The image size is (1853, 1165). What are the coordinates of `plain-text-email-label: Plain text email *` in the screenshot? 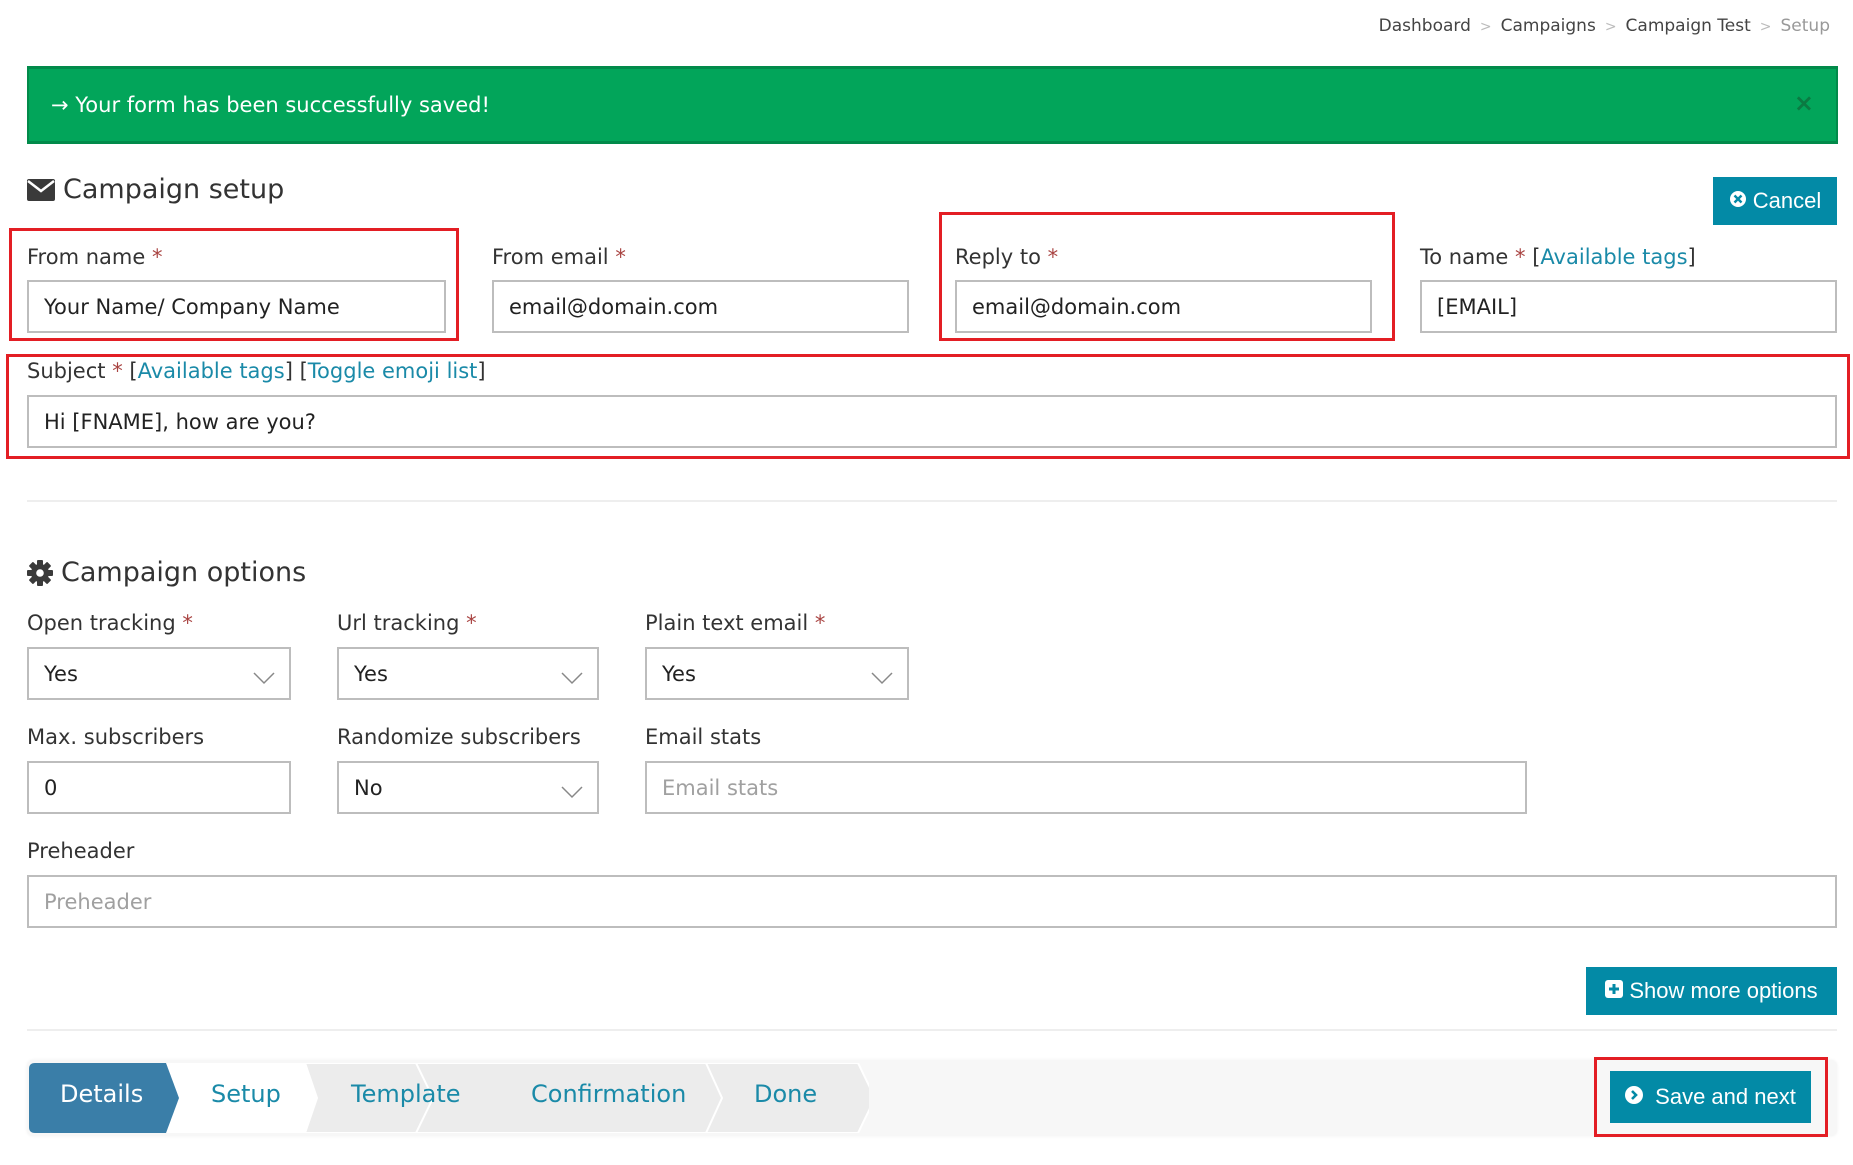 It's located at (735, 623).